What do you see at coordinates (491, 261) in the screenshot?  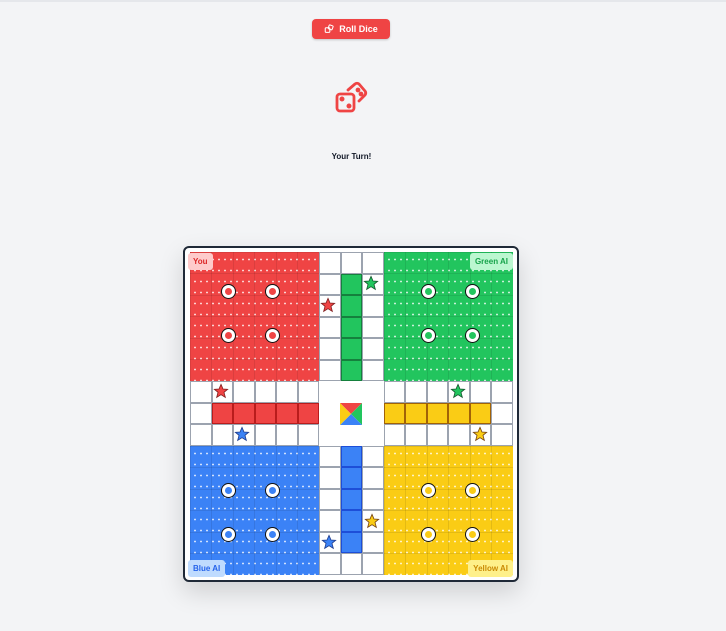 I see `player-label-green: Green AI` at bounding box center [491, 261].